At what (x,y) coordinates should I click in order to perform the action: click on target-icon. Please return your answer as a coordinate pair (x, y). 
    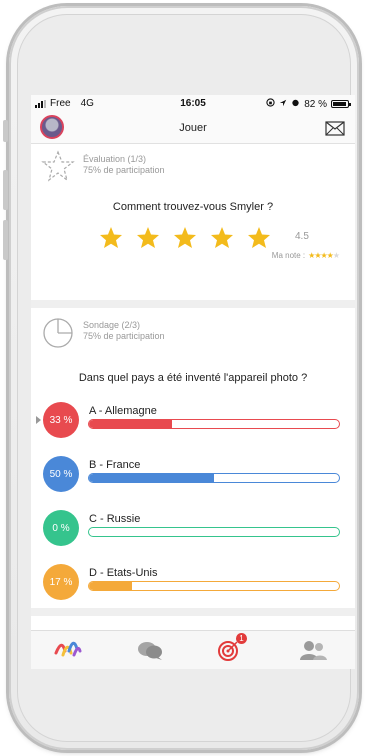
    Looking at the image, I should click on (229, 653).